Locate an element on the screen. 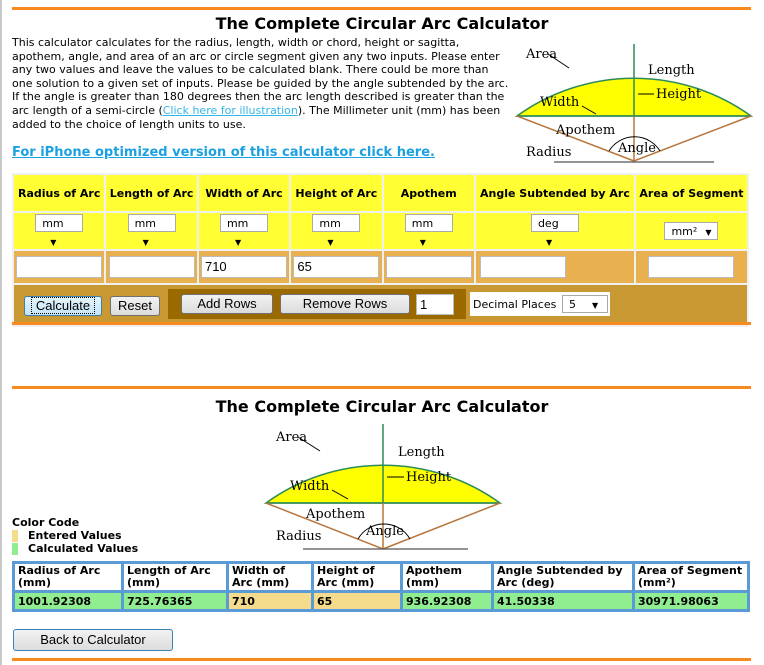 The image size is (764, 665). apothem-unit-select: mm▼ is located at coordinates (428, 230).